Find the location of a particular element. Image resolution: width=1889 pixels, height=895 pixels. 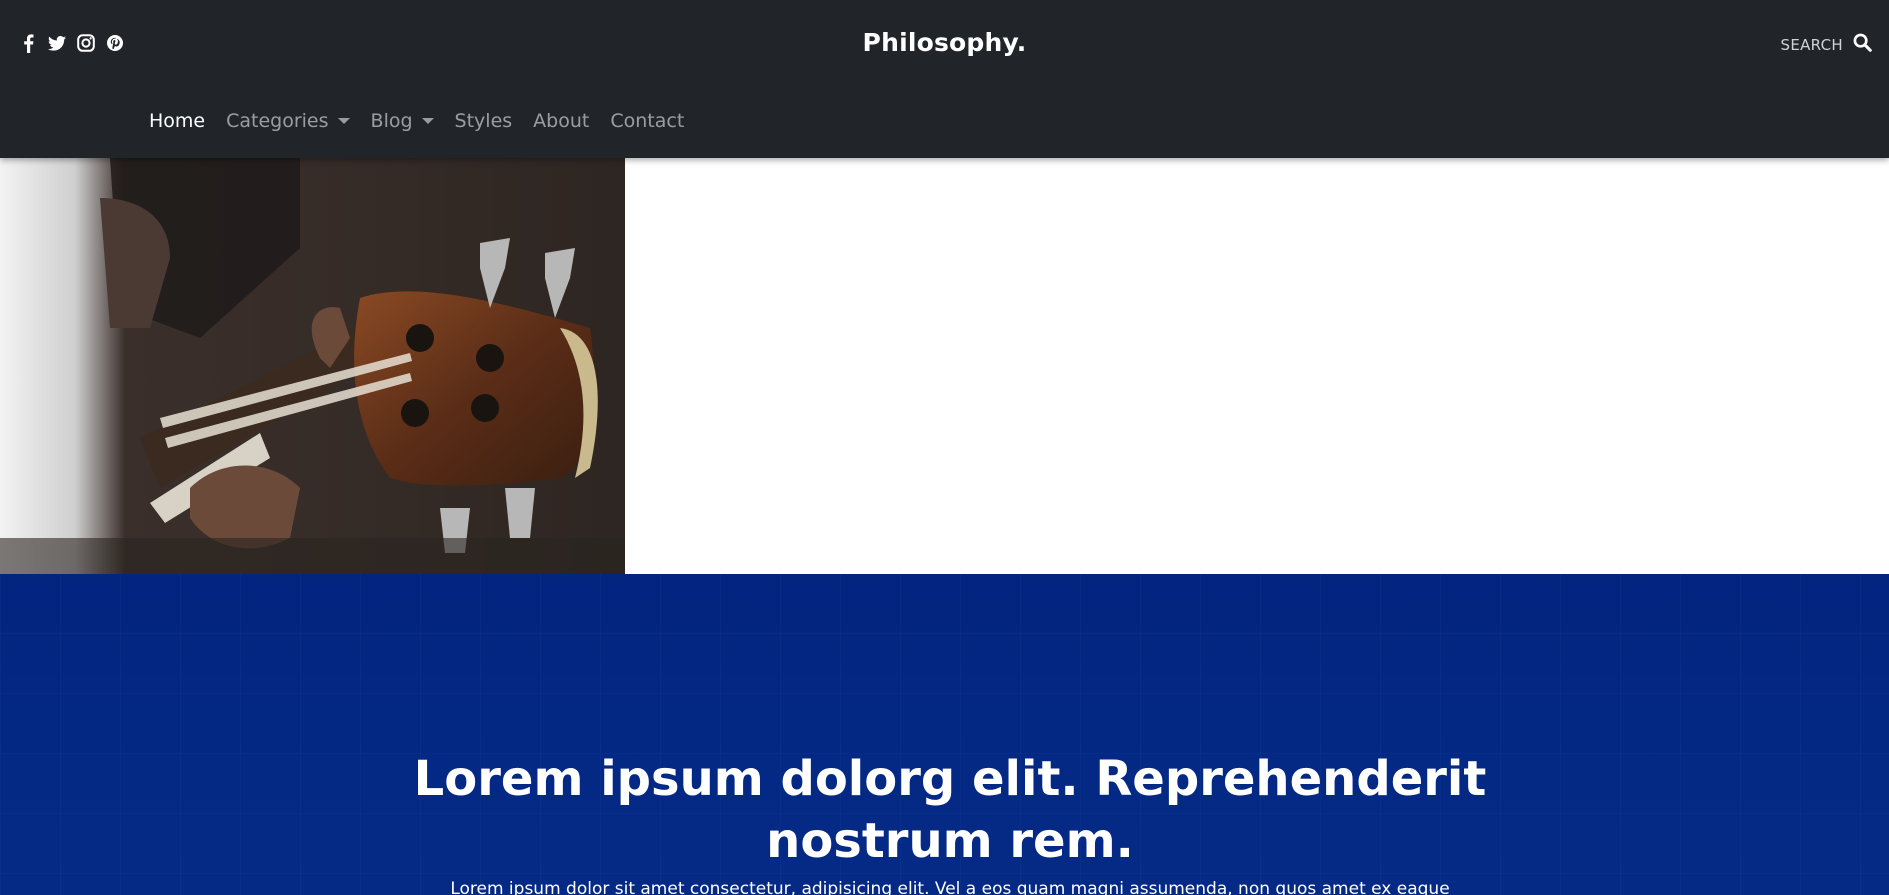

nav-item-contact: Contact is located at coordinates (647, 121).